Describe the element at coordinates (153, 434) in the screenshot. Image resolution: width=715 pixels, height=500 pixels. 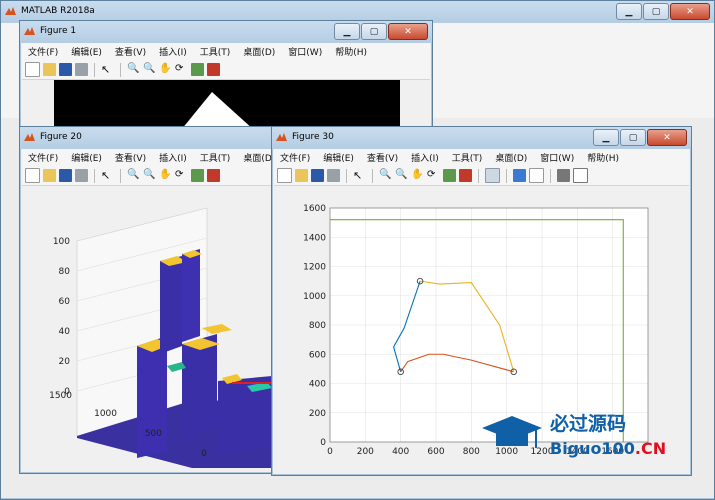
I see `y-tick: 500` at that location.